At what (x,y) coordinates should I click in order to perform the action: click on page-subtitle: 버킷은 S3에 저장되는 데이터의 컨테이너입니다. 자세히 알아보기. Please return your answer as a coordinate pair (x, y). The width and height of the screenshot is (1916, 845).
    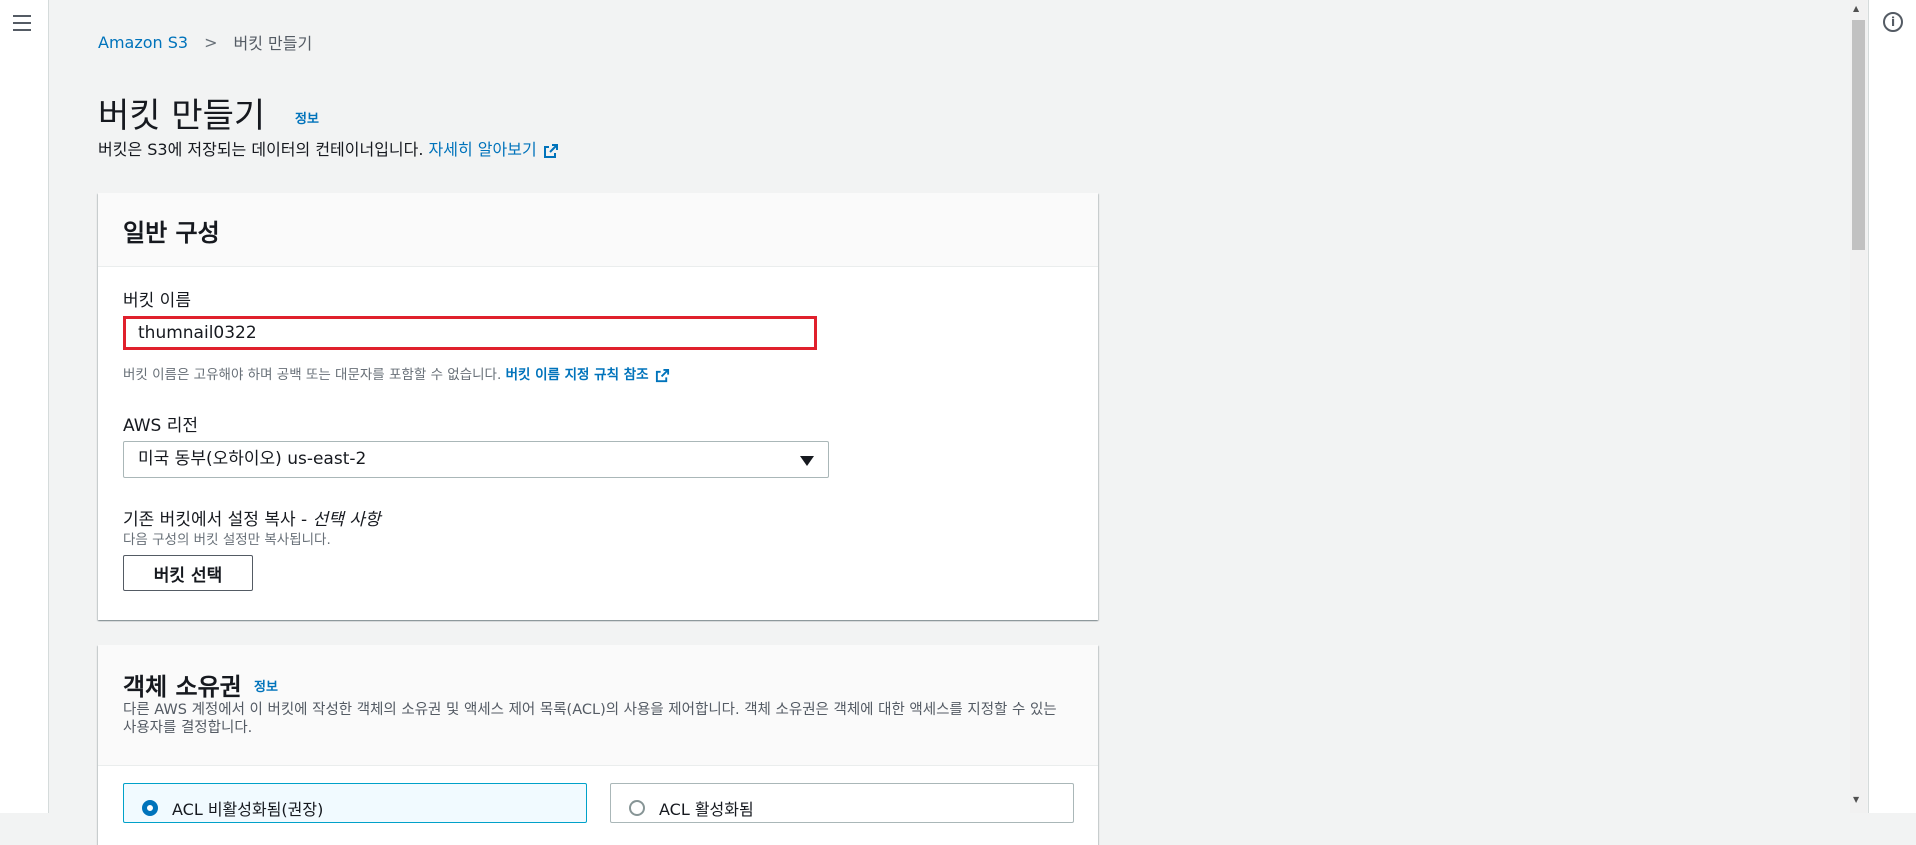
    Looking at the image, I should click on (328, 148).